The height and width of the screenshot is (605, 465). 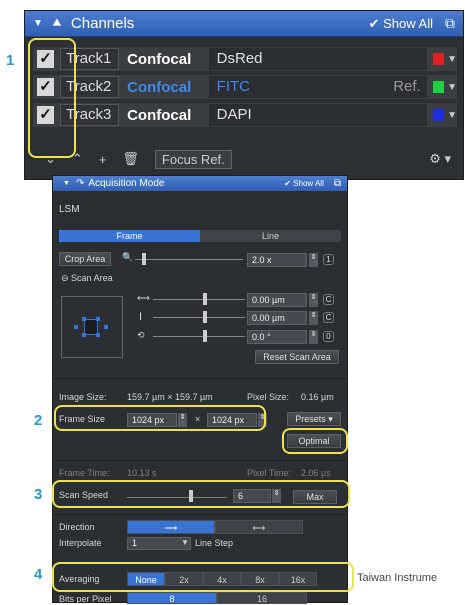 I want to click on offset-y-field: 0.00 µm, so click(x=277, y=318).